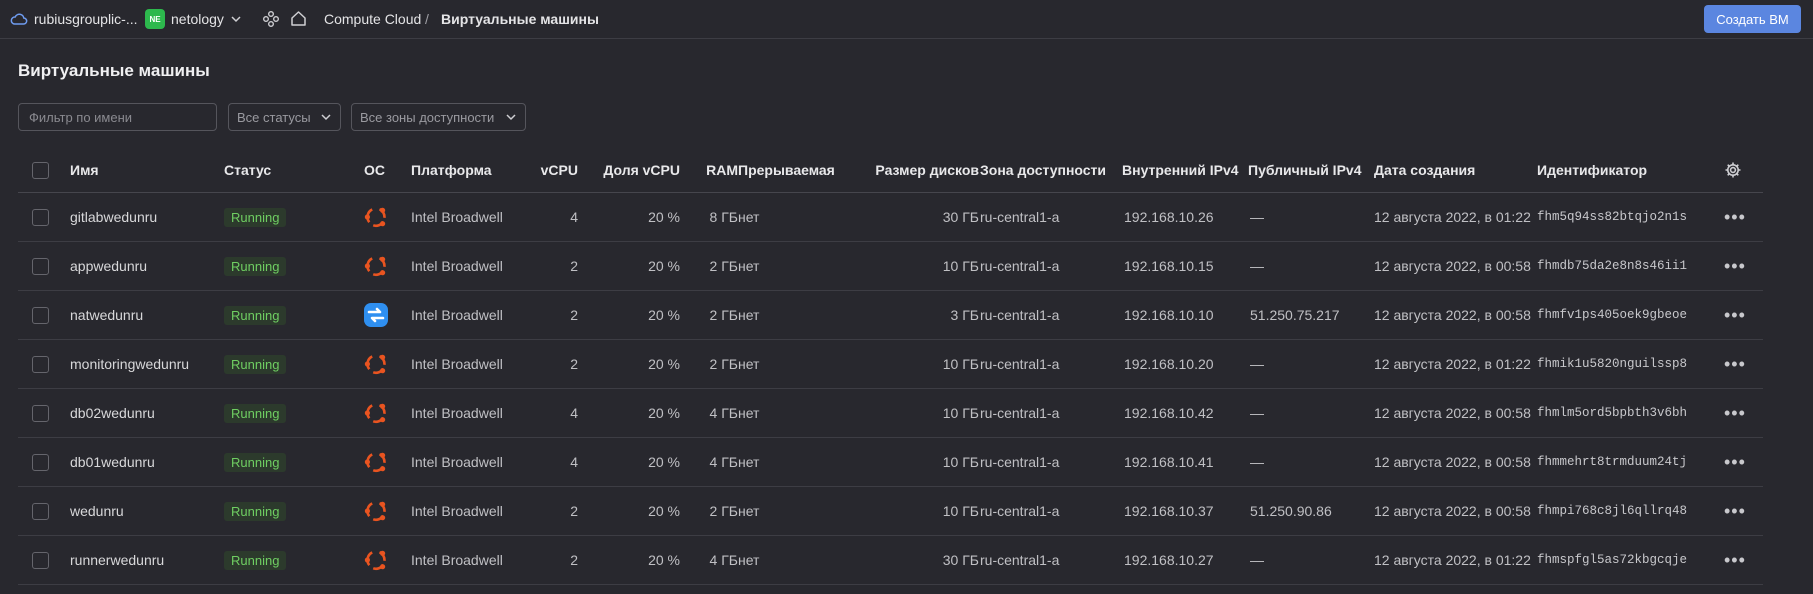  Describe the element at coordinates (713, 170) in the screenshot. I see `header-ram: RAM` at that location.